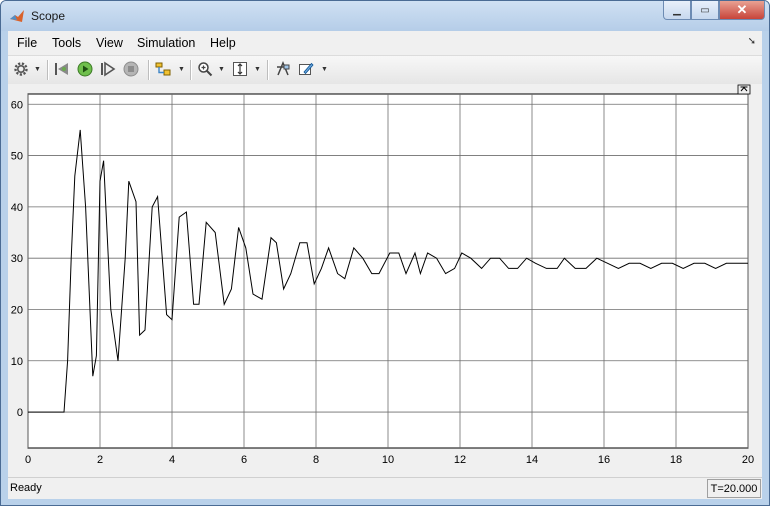 The height and width of the screenshot is (506, 770). Describe the element at coordinates (17, 16) in the screenshot. I see `matlab-logo-icon` at that location.